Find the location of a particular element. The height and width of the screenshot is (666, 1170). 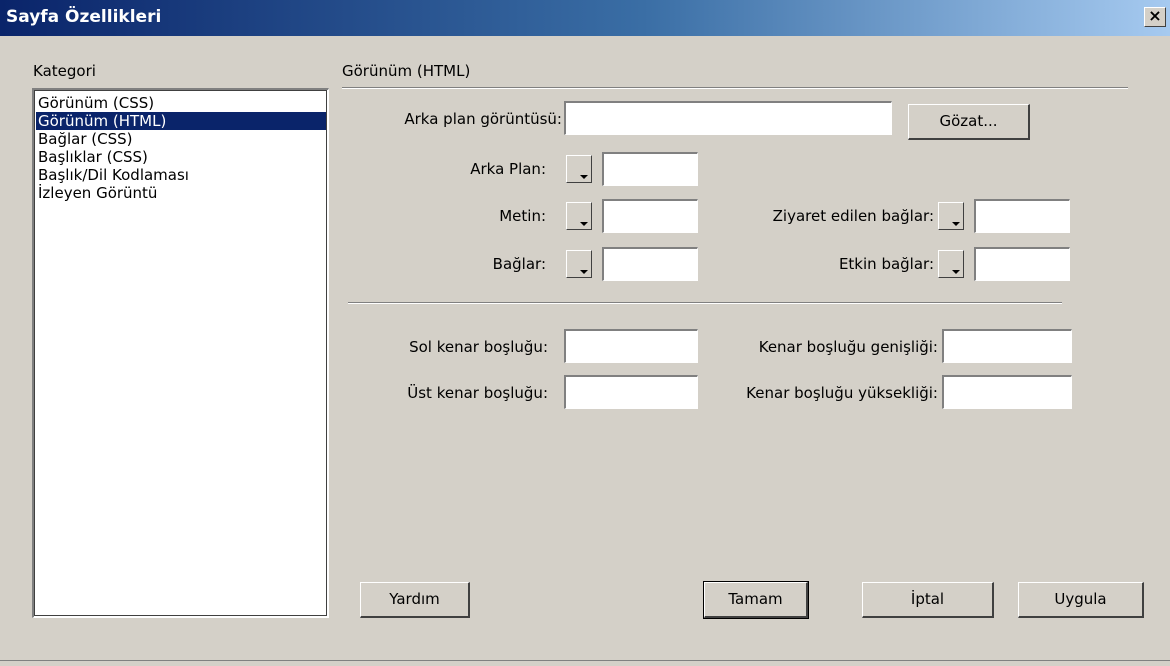

active-links-input is located at coordinates (1022, 264).